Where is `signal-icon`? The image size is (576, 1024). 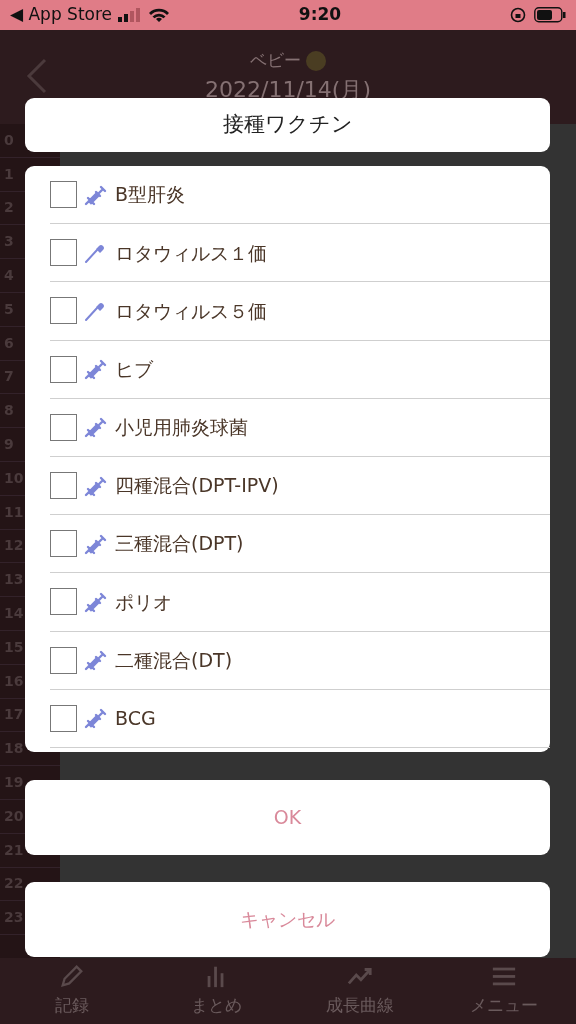 signal-icon is located at coordinates (129, 15).